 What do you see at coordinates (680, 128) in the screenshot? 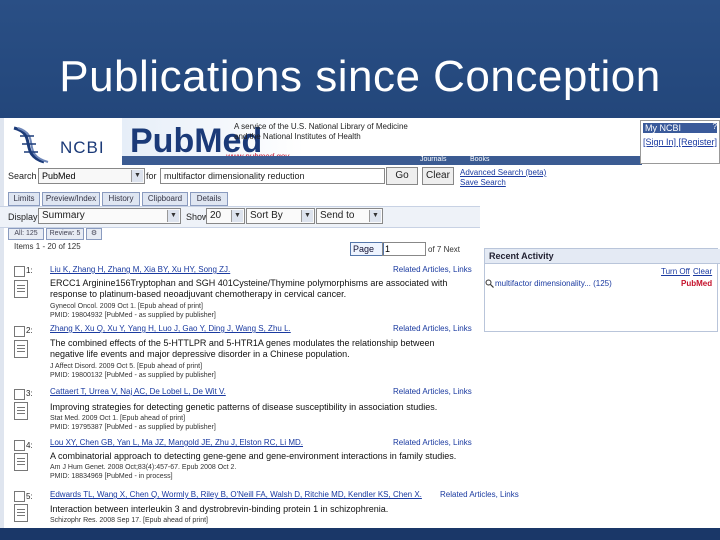
I see `myncbi-title: My NCBI` at bounding box center [680, 128].